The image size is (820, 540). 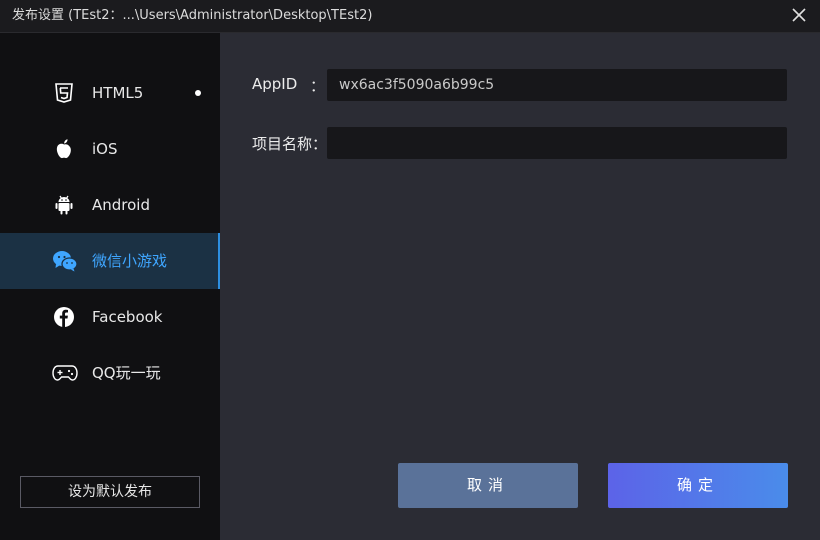 I want to click on gamepad-icon, so click(x=65, y=373).